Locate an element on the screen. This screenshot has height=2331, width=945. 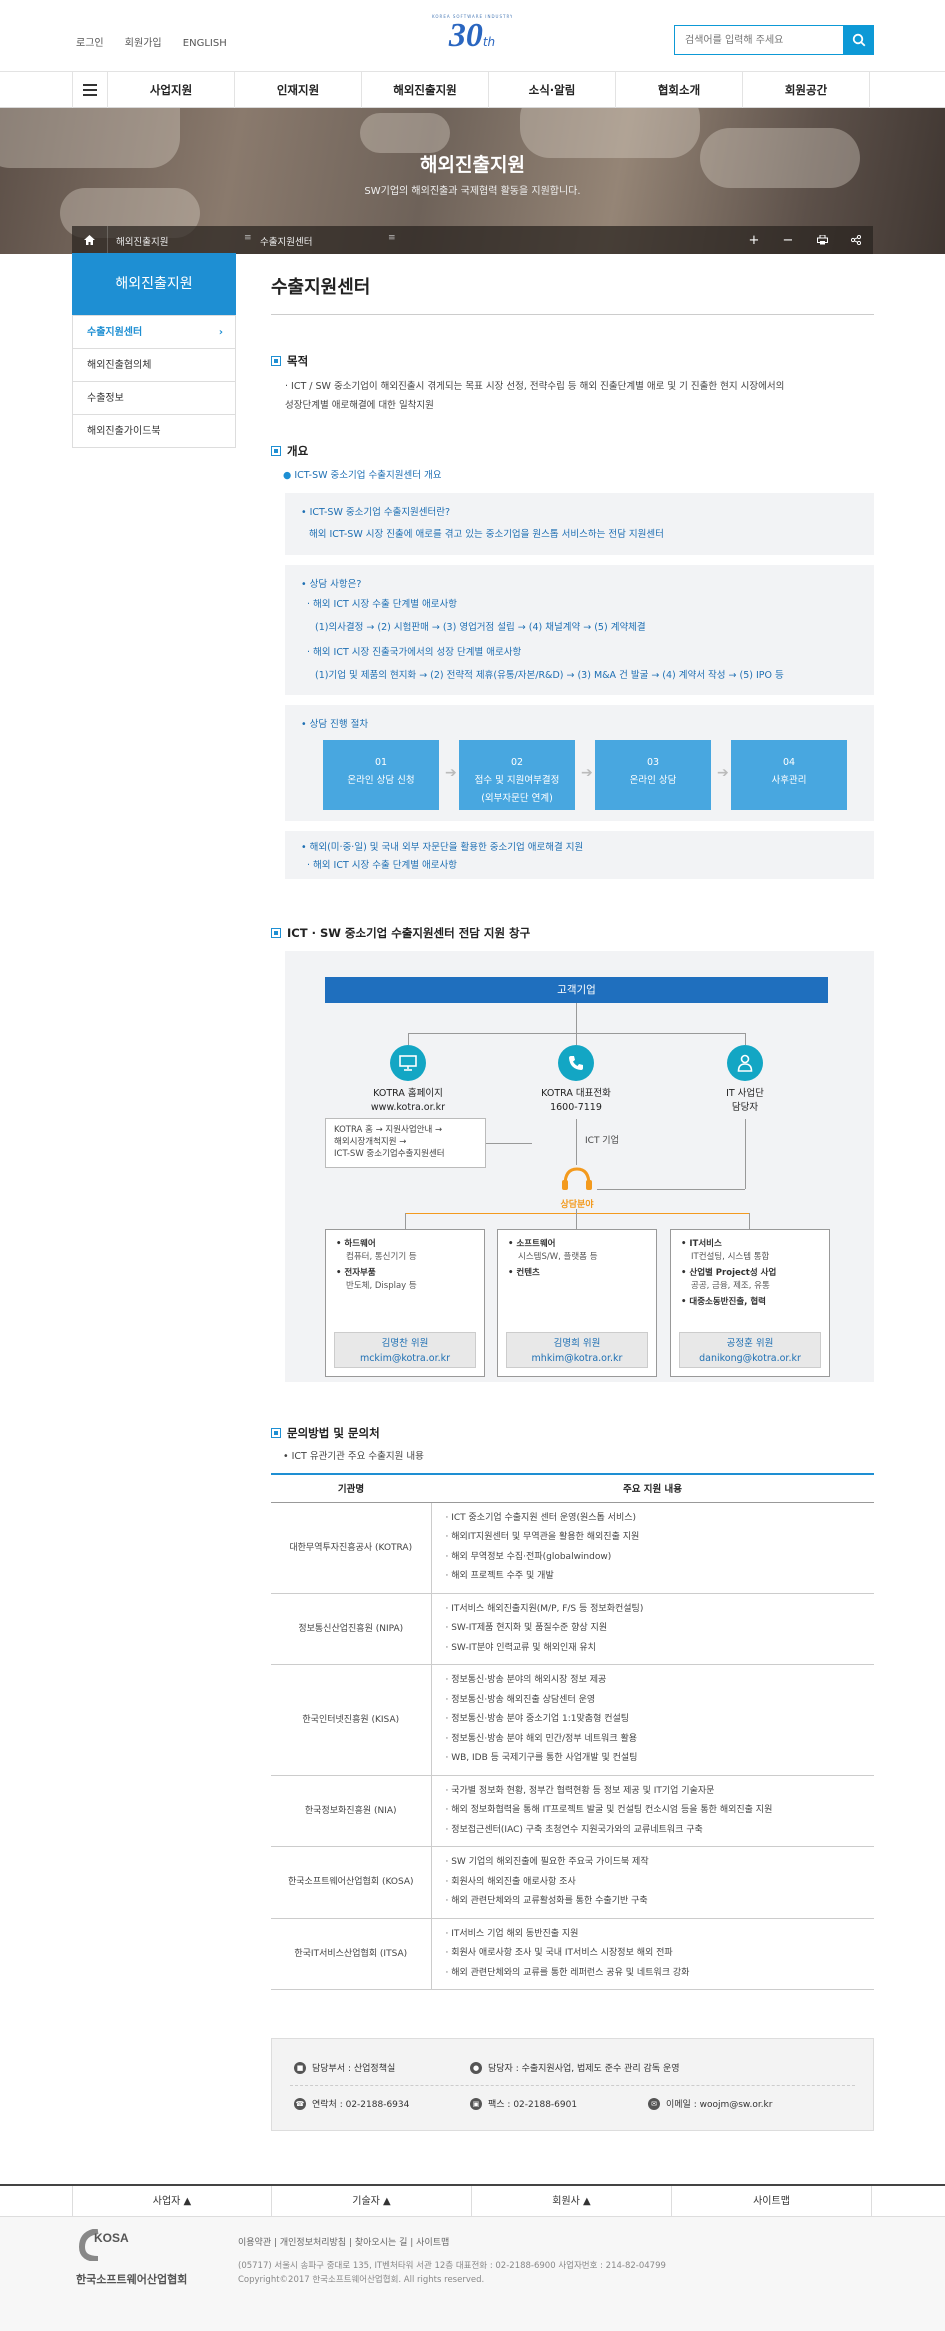
process-step-4: 04 사후관리 is located at coordinates (789, 775).